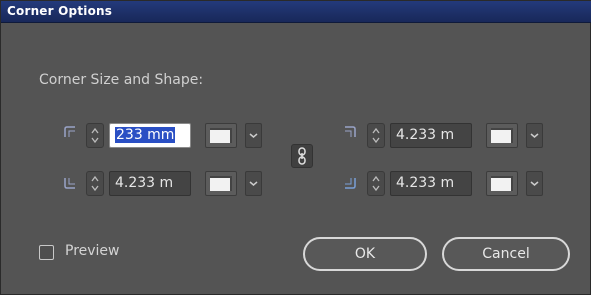  I want to click on bottom-right-shape-swatch, so click(502, 183).